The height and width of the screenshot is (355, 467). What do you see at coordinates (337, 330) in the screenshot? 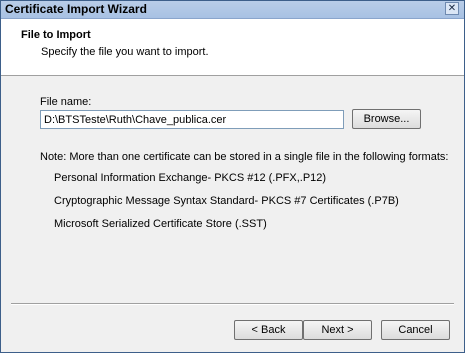
I see `next-button: Next >` at bounding box center [337, 330].